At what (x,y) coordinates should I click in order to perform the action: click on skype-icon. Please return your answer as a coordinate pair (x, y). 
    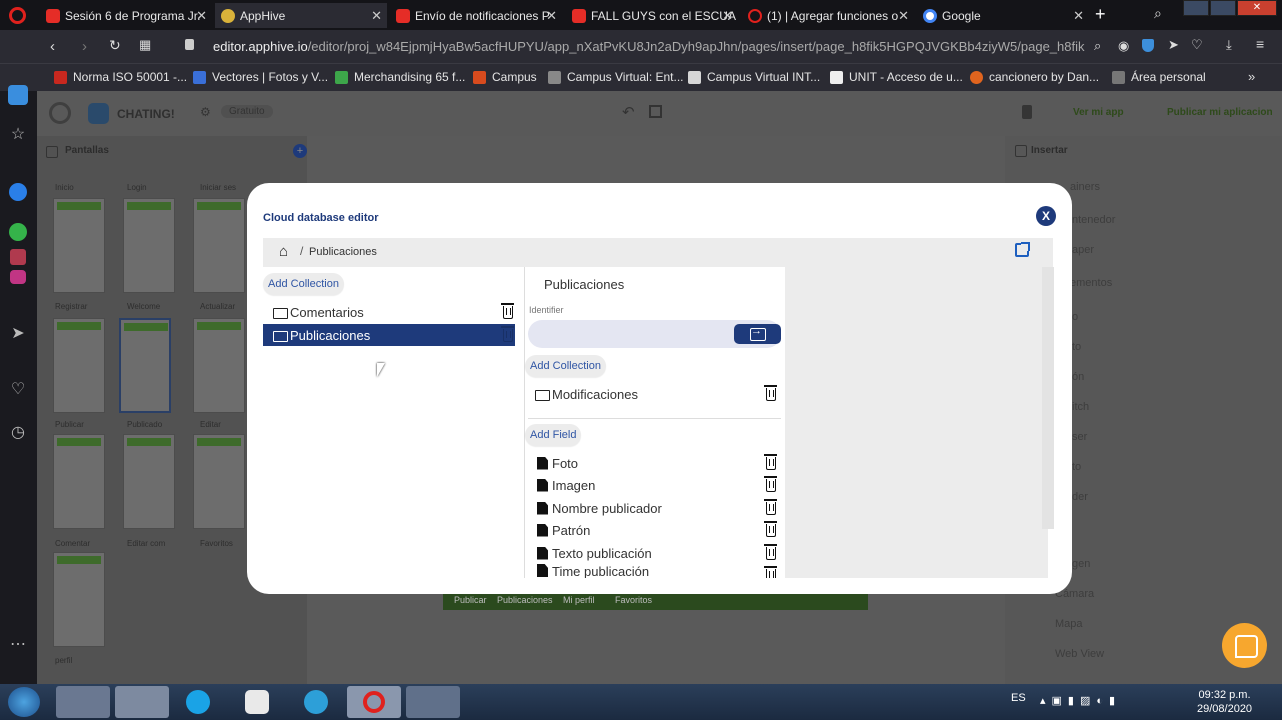
    Looking at the image, I should click on (198, 702).